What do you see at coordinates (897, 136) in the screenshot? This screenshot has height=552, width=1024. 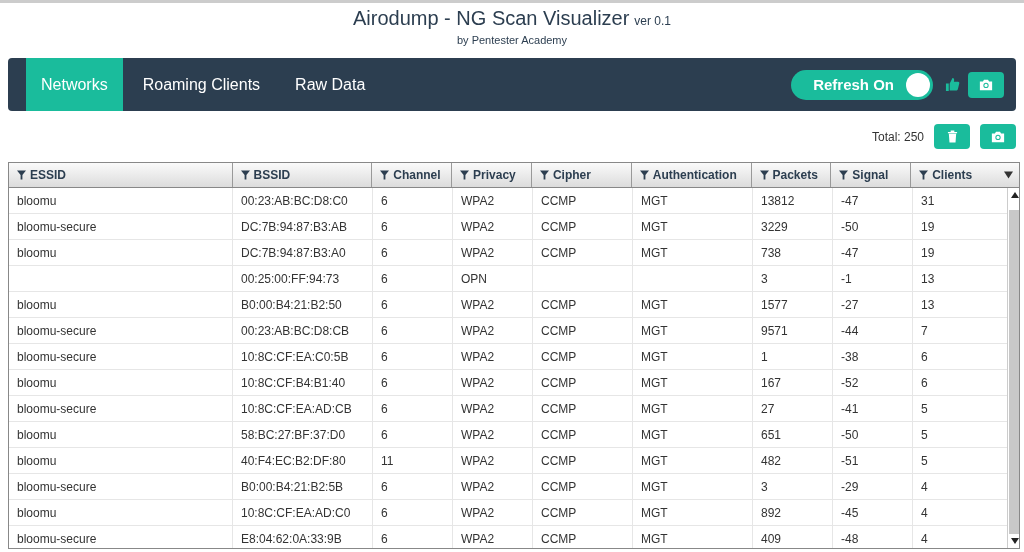 I see `total-count: Total: 250` at bounding box center [897, 136].